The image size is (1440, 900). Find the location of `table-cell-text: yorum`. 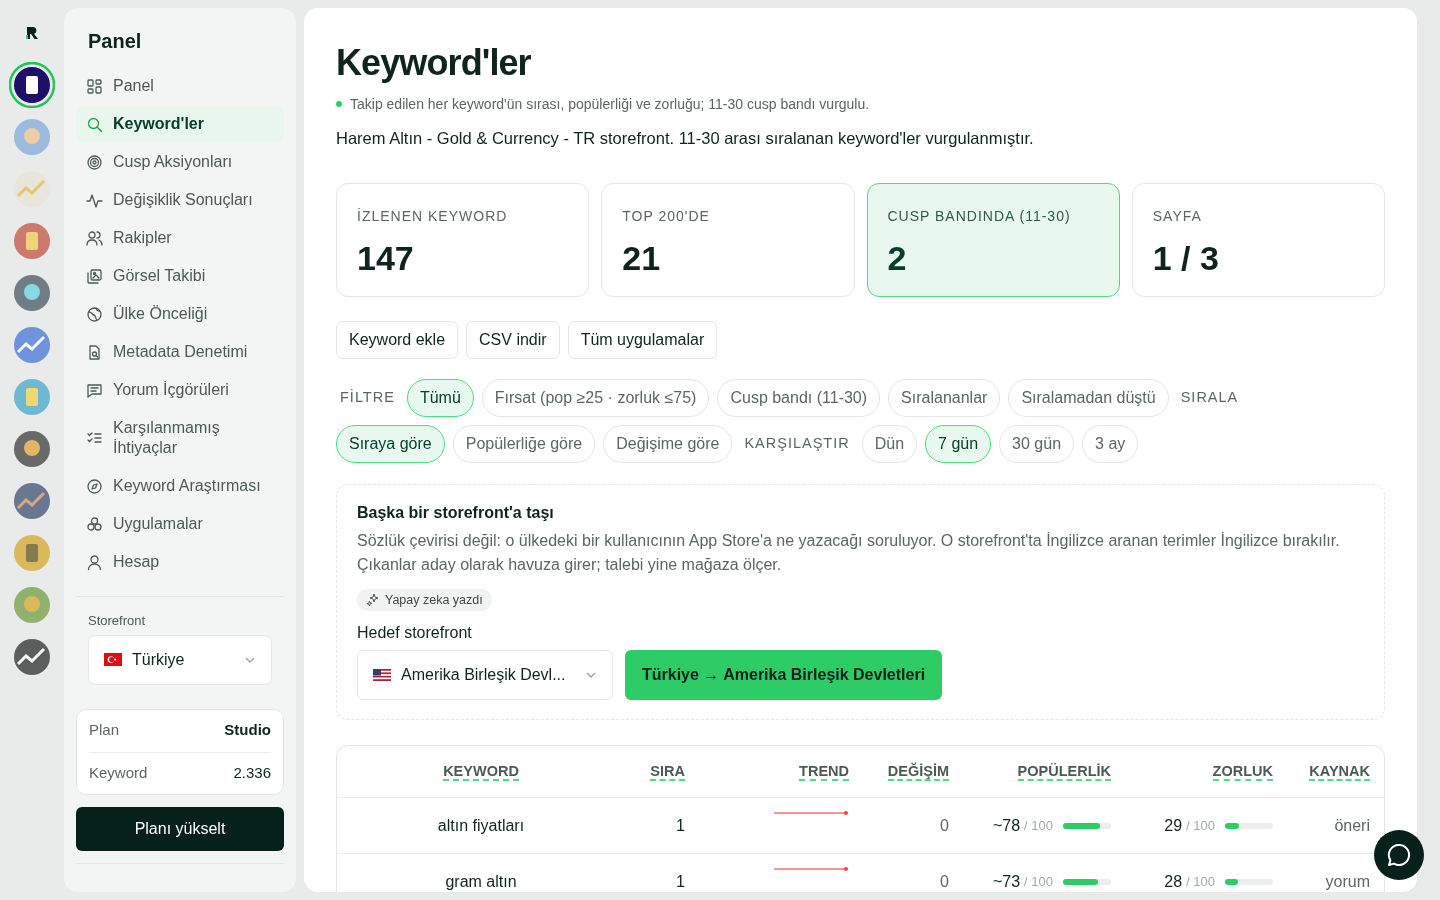

table-cell-text: yorum is located at coordinates (1347, 881).